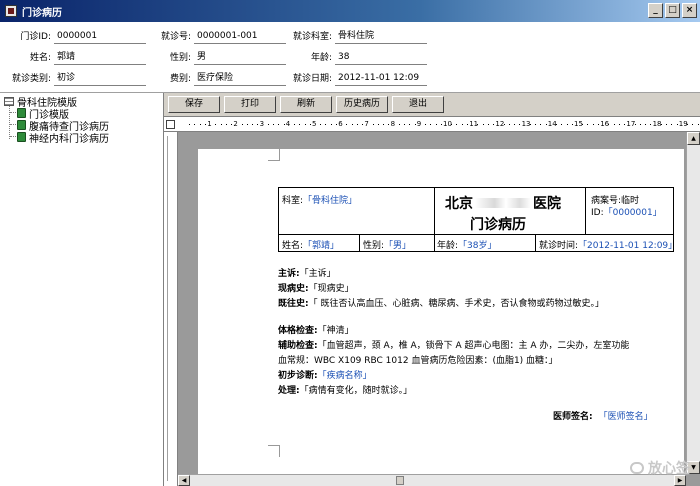  What do you see at coordinates (321, 246) in the screenshot?
I see `doc-name-value: 「郭靖」` at bounding box center [321, 246].